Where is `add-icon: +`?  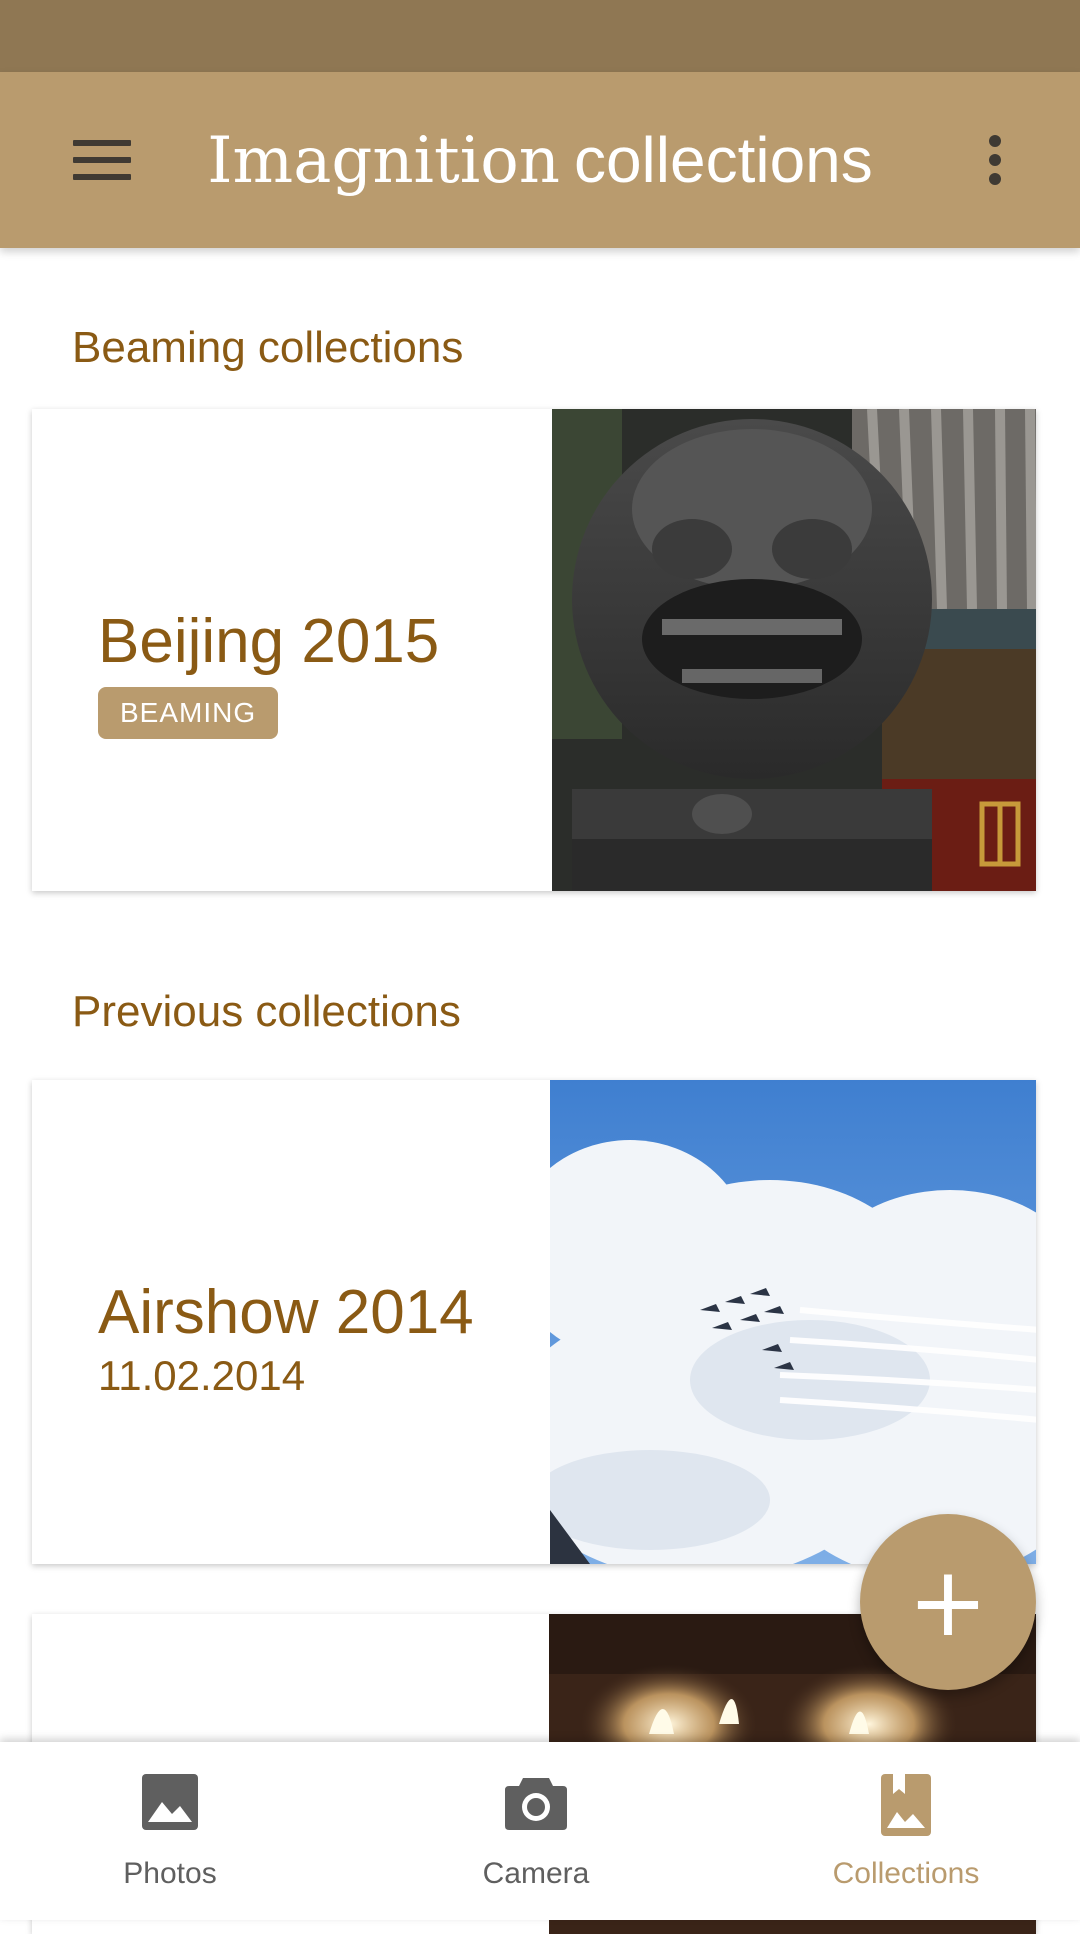
add-icon: + is located at coordinates (948, 1602).